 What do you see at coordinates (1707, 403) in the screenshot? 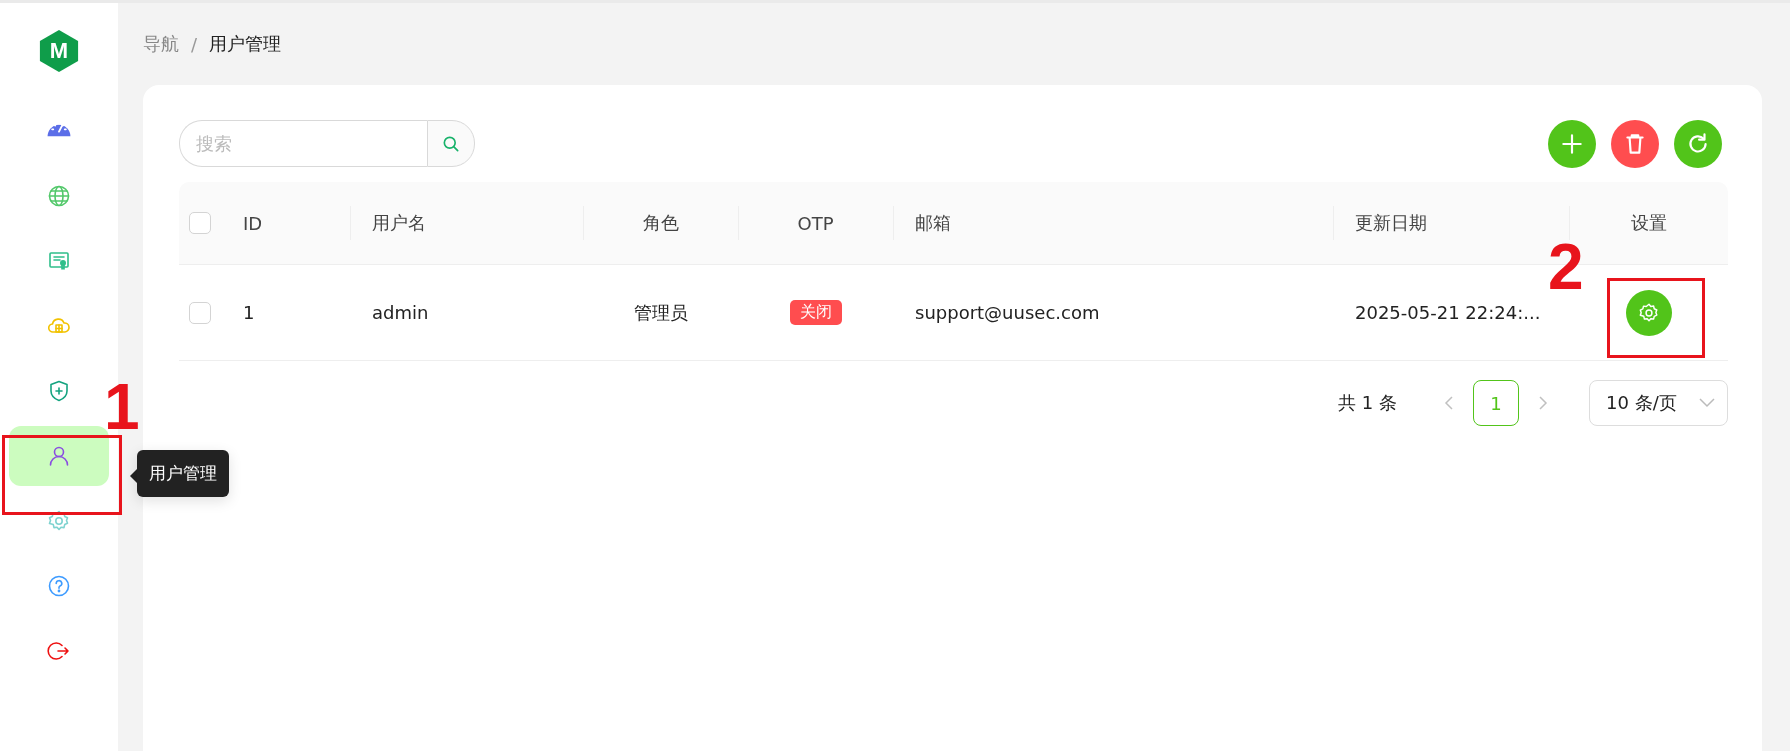
I see `chevron-down-icon` at bounding box center [1707, 403].